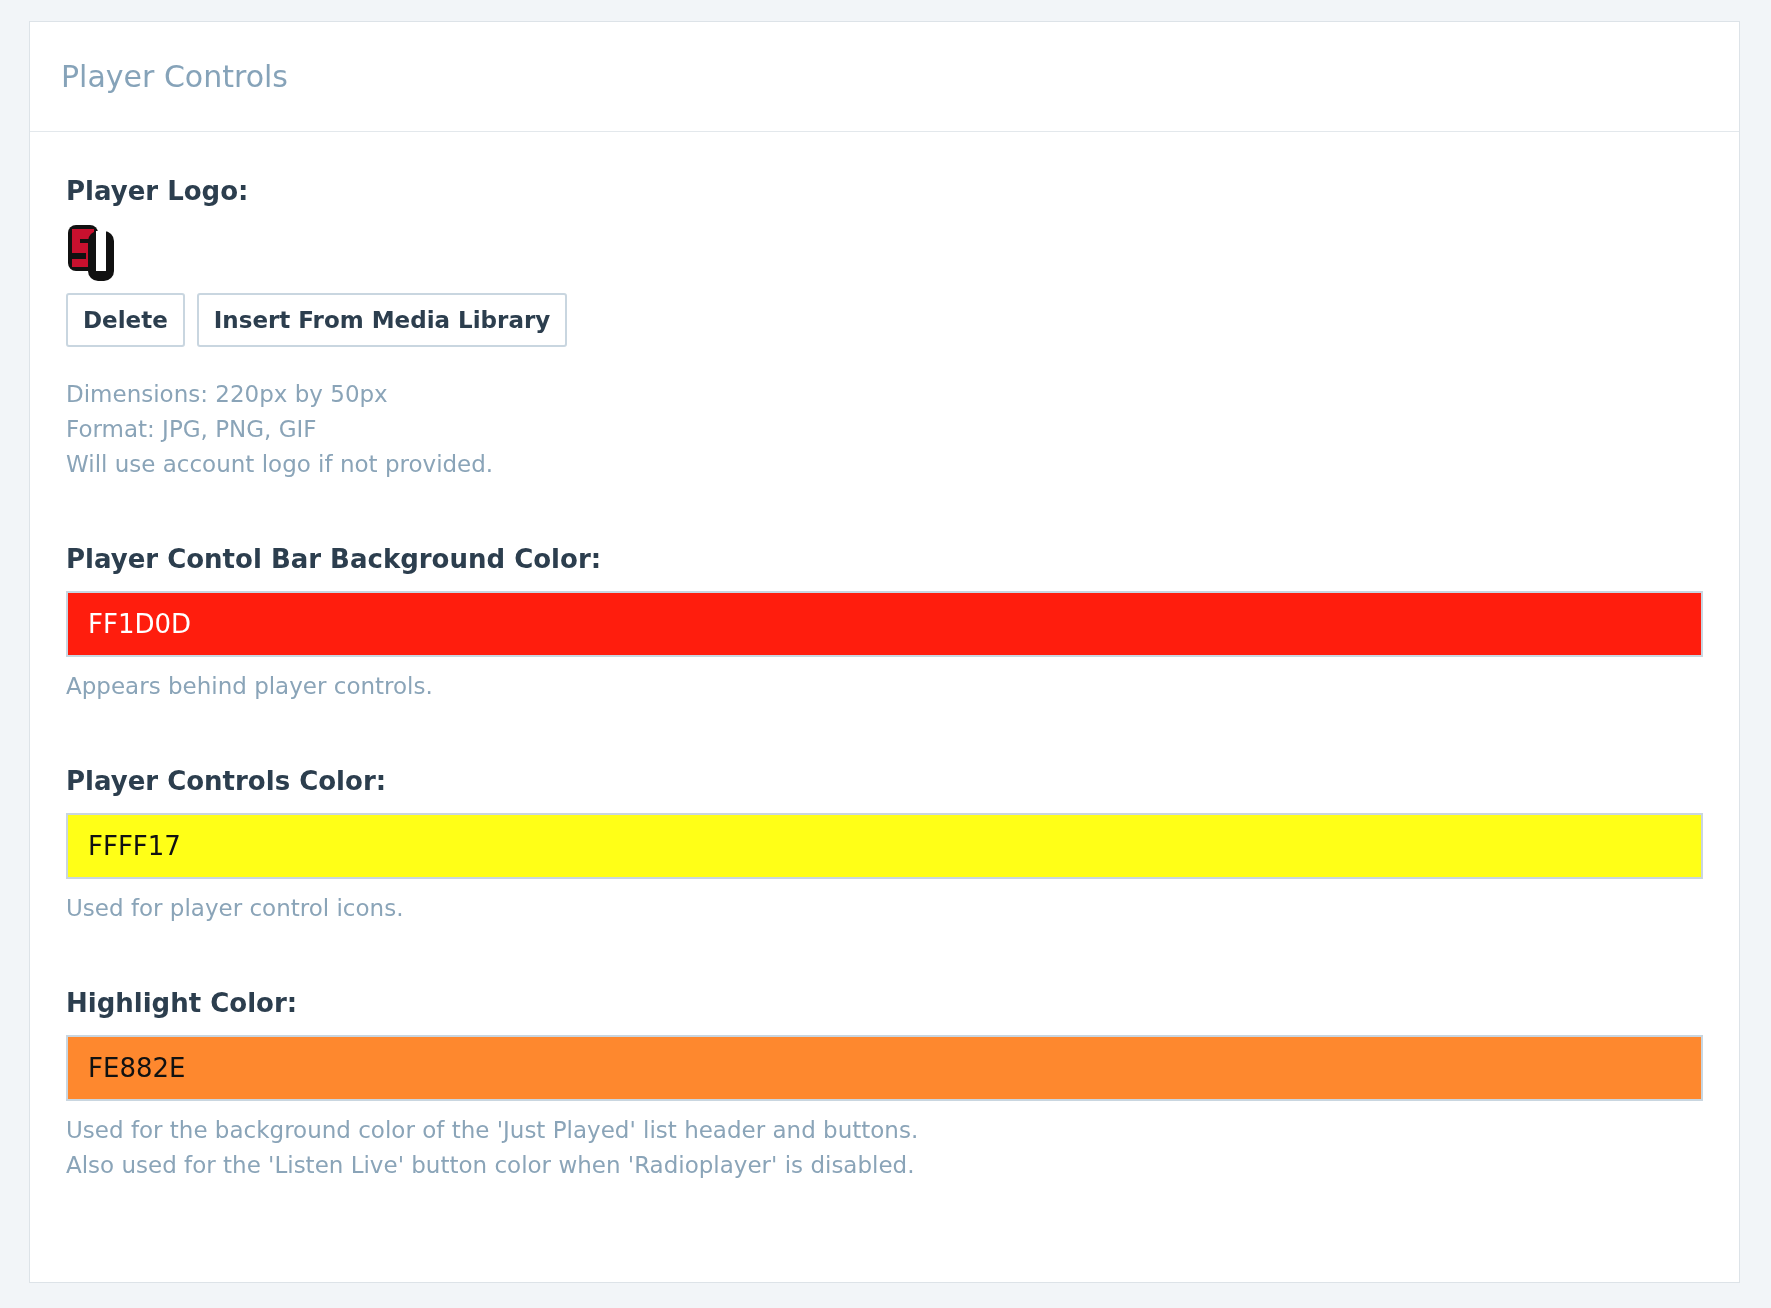  What do you see at coordinates (227, 781) in the screenshot?
I see `field-label: Player Controls Color:` at bounding box center [227, 781].